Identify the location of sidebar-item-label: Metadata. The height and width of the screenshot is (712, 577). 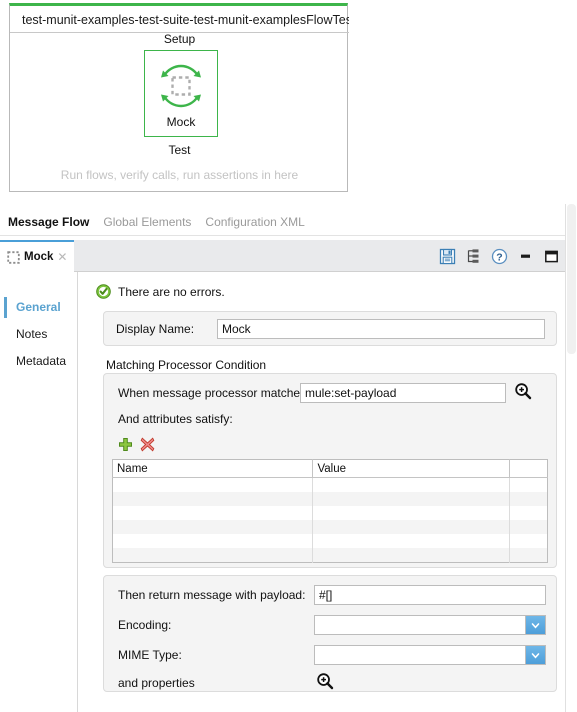
(41, 361).